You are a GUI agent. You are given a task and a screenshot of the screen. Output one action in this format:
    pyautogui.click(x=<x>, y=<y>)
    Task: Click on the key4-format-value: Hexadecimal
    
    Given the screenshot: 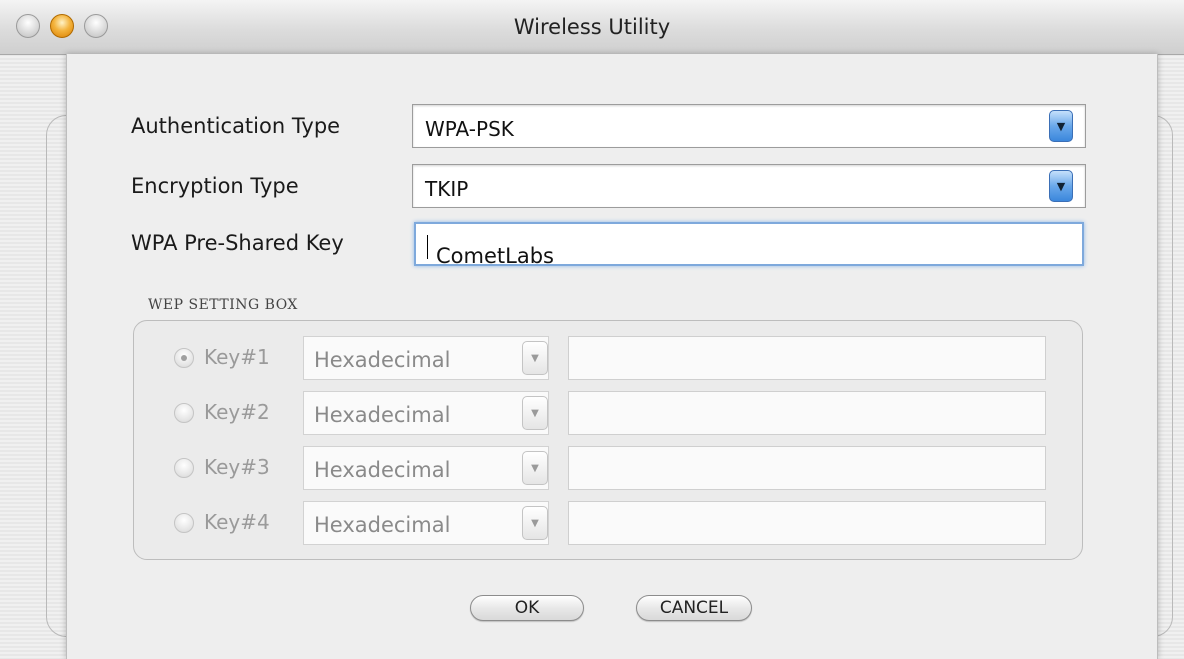 What is the action you would take?
    pyautogui.click(x=382, y=525)
    